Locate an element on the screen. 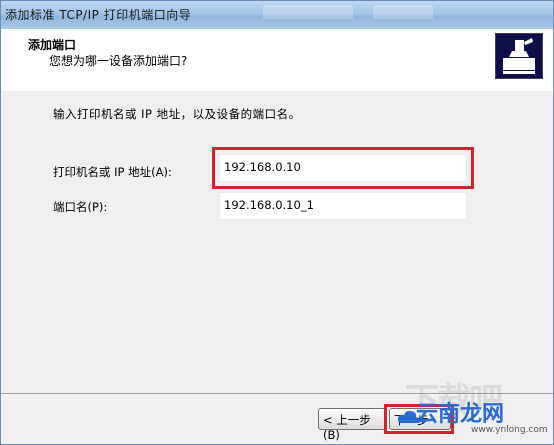  window-title: 添加标准 TCP/IP 打印机端口向导 is located at coordinates (98, 15).